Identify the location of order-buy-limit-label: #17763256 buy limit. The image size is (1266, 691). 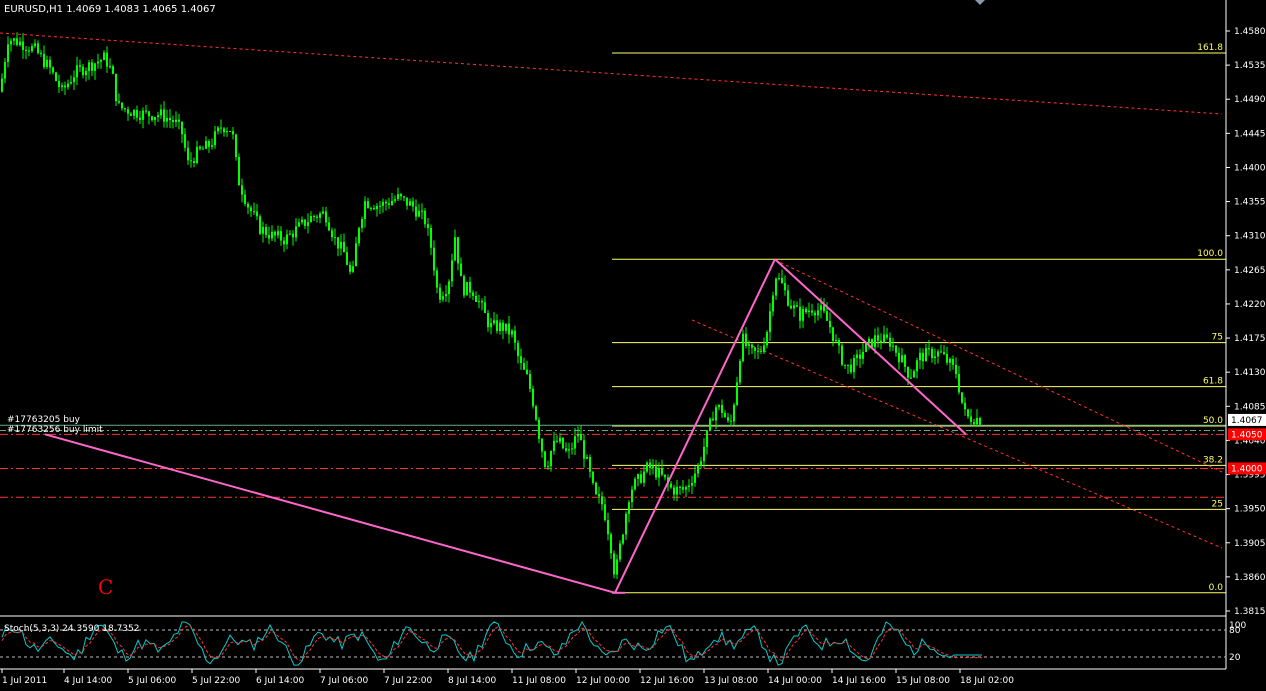
(55, 430).